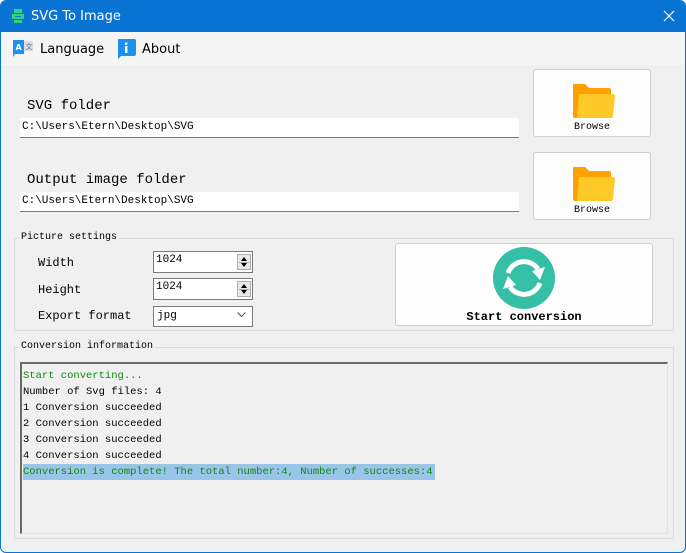  What do you see at coordinates (19, 47) in the screenshot?
I see `svg-text: A` at bounding box center [19, 47].